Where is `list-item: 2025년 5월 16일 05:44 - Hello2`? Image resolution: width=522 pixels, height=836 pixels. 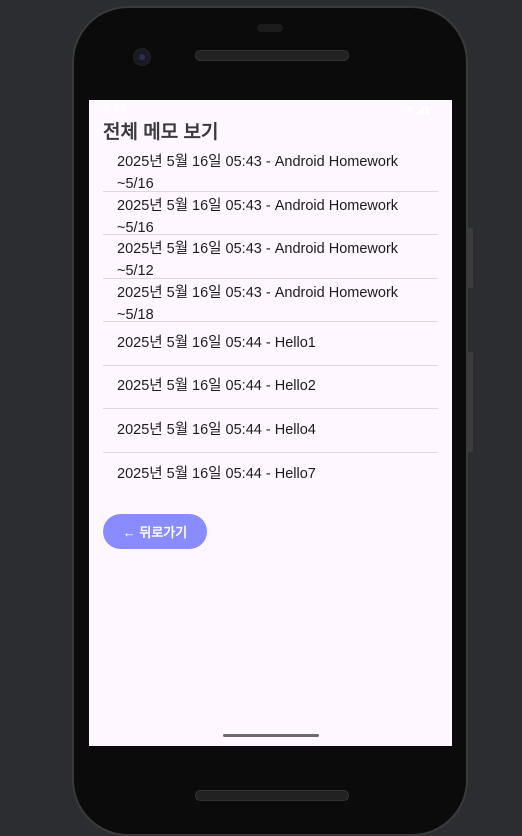 list-item: 2025년 5월 16일 05:44 - Hello2 is located at coordinates (270, 387).